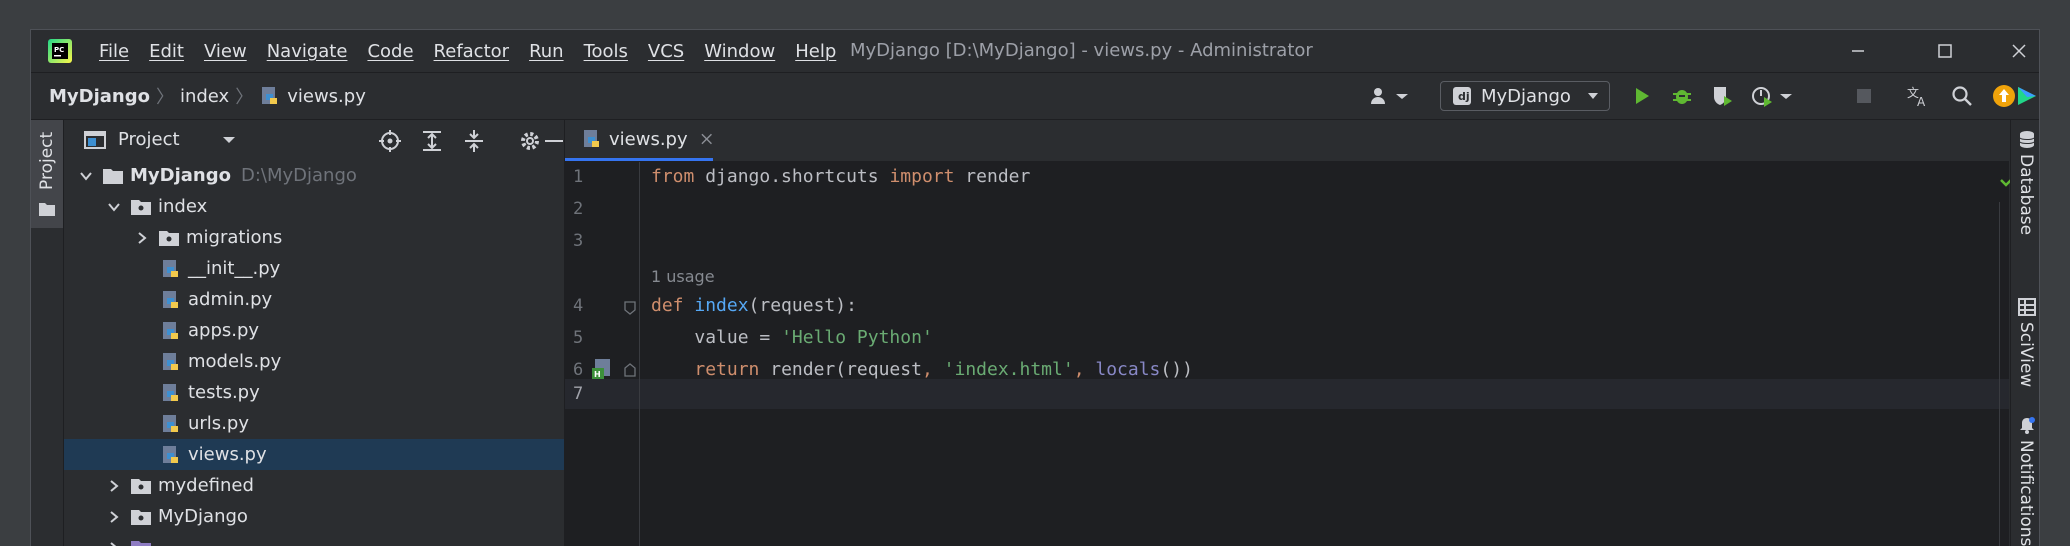 This screenshot has height=546, width=2070. I want to click on gutter, so click(602, 354).